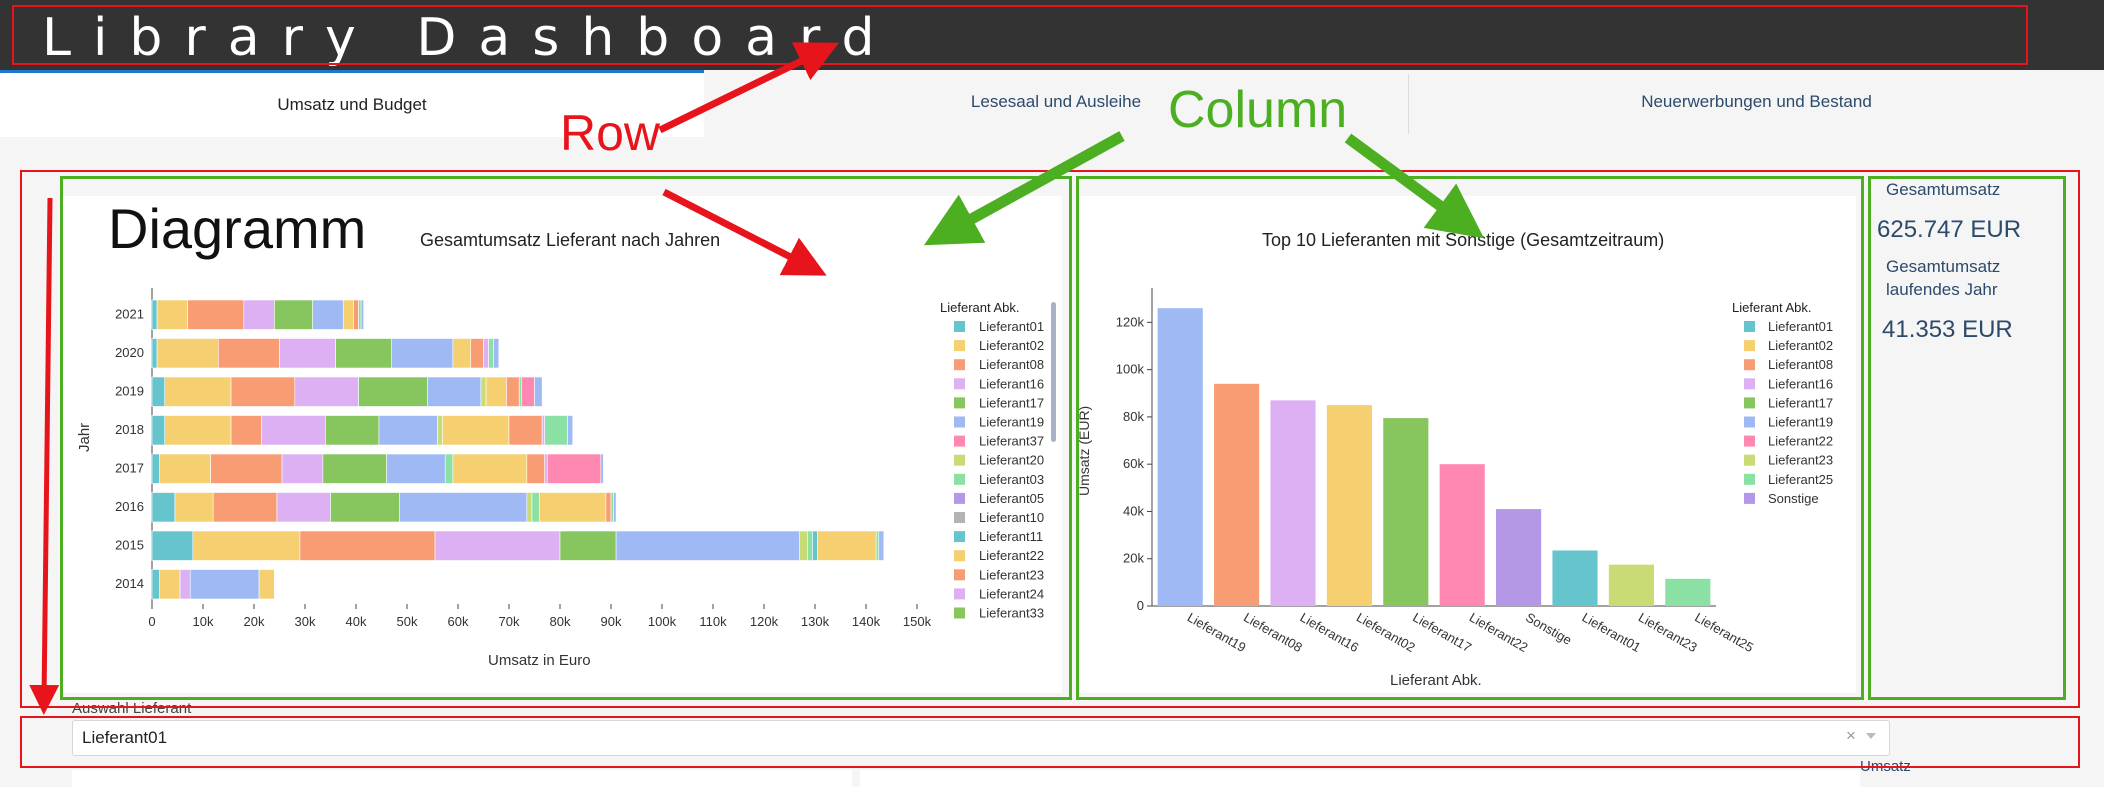 The height and width of the screenshot is (787, 2104). Describe the element at coordinates (1414, 186) in the screenshot. I see `column-arrow-right` at that location.